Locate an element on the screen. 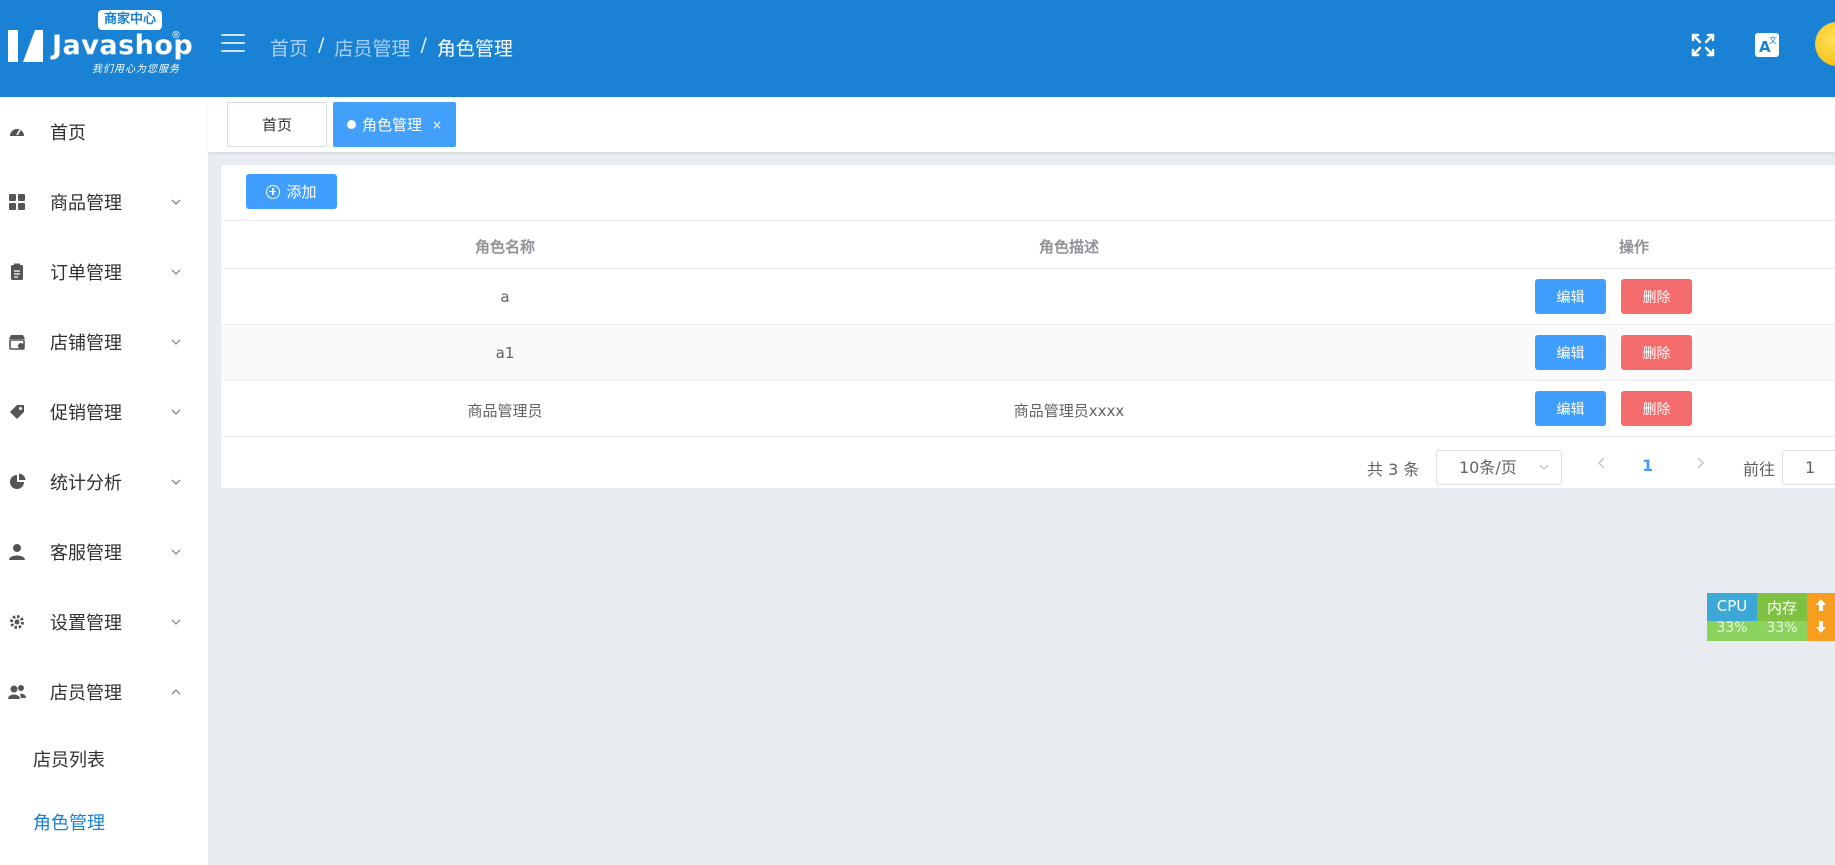 The height and width of the screenshot is (865, 1835). page-number-current: 1 is located at coordinates (1647, 465).